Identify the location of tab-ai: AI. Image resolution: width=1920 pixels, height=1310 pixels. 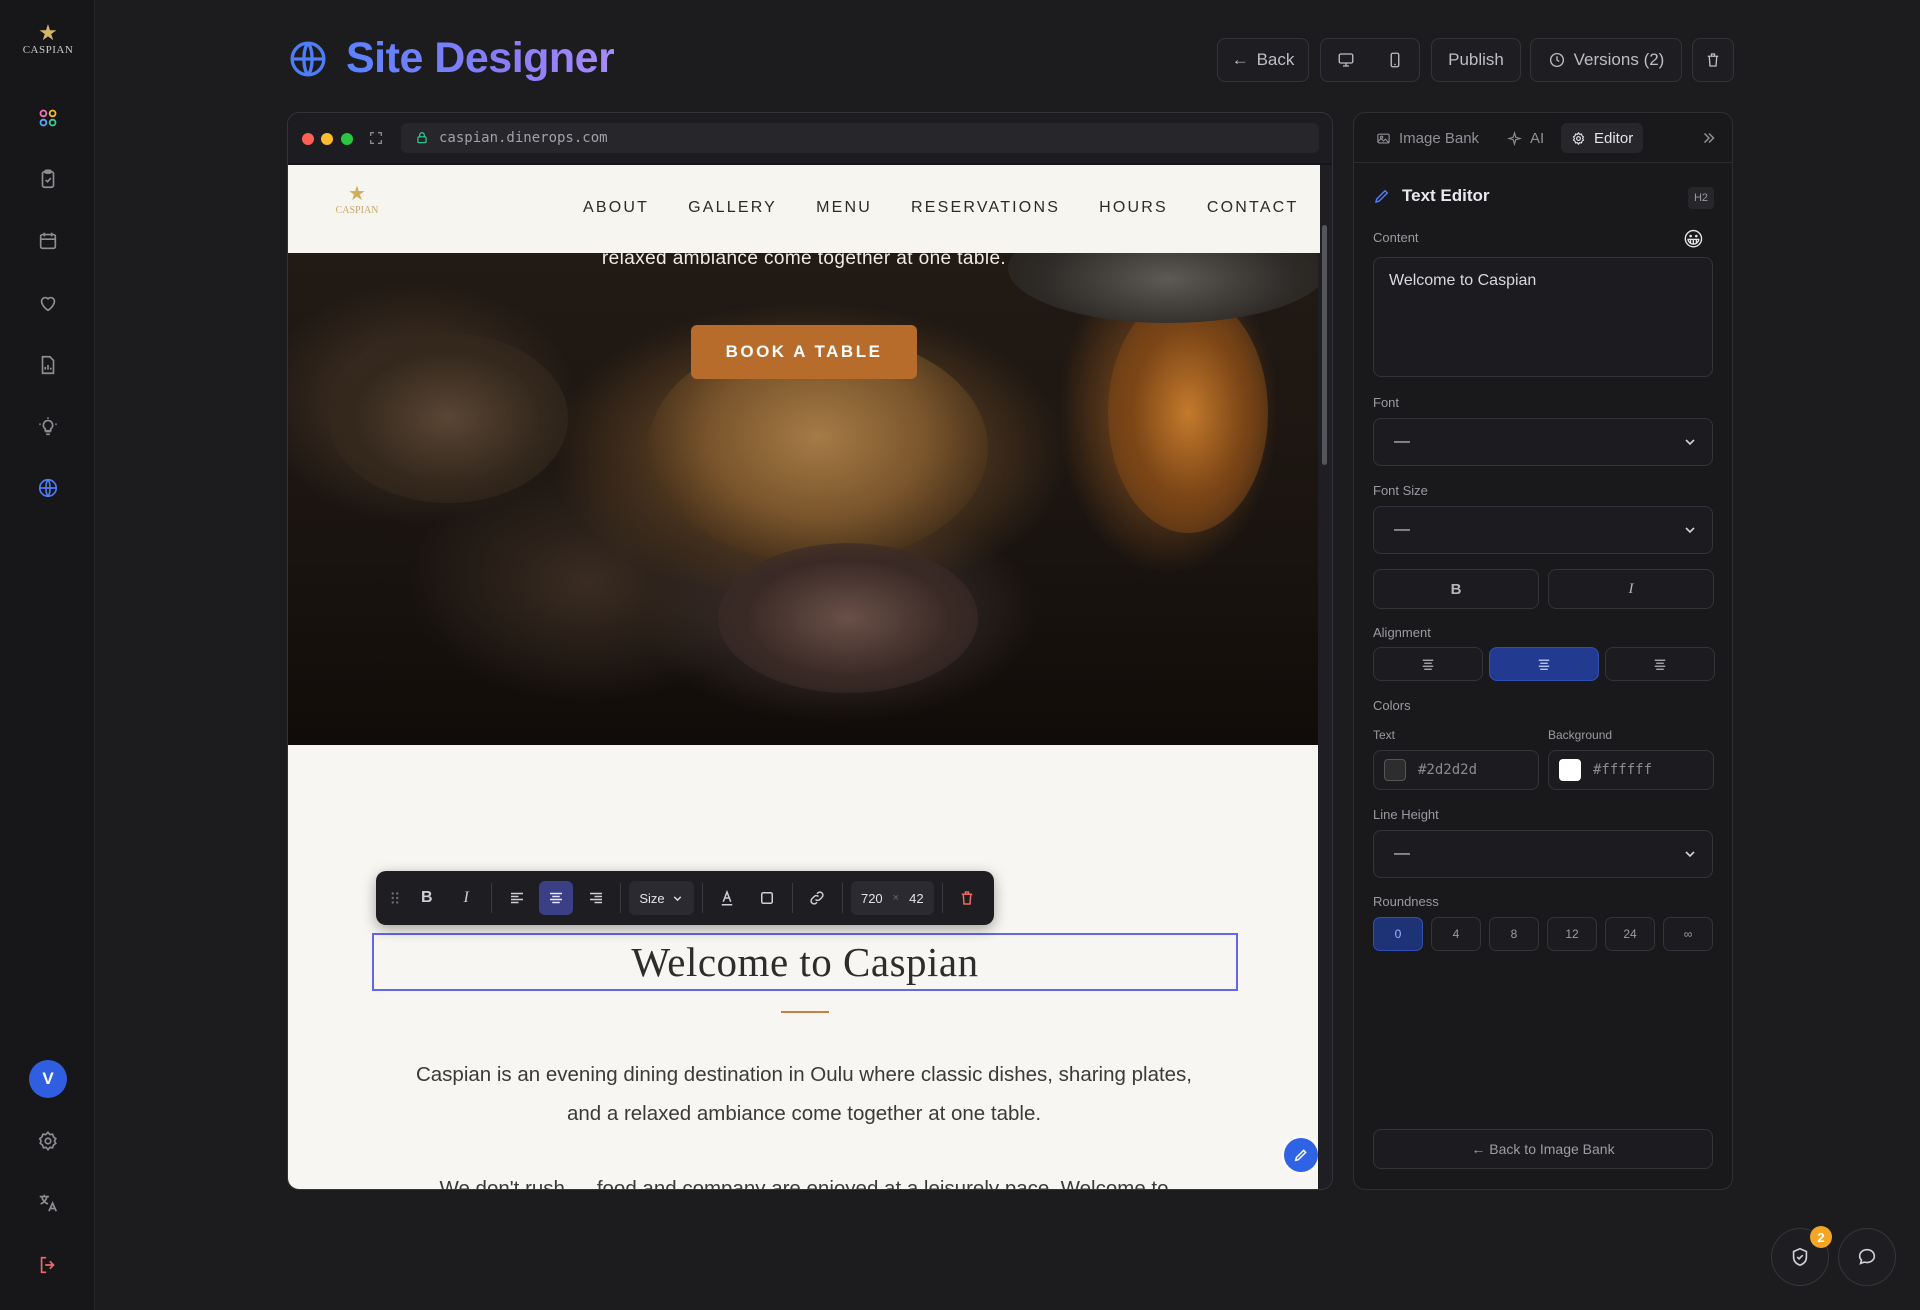
(1525, 138).